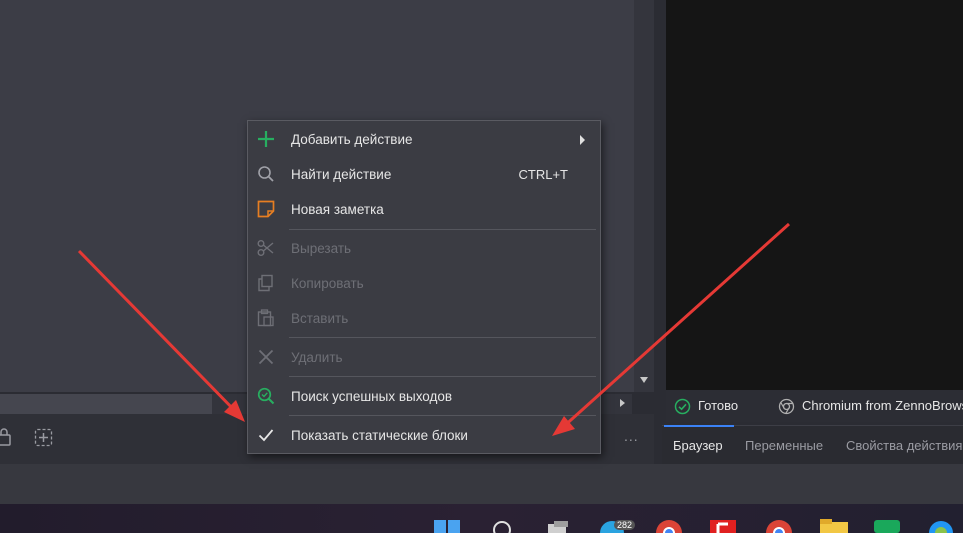  Describe the element at coordinates (266, 139) in the screenshot. I see `plus-icon` at that location.